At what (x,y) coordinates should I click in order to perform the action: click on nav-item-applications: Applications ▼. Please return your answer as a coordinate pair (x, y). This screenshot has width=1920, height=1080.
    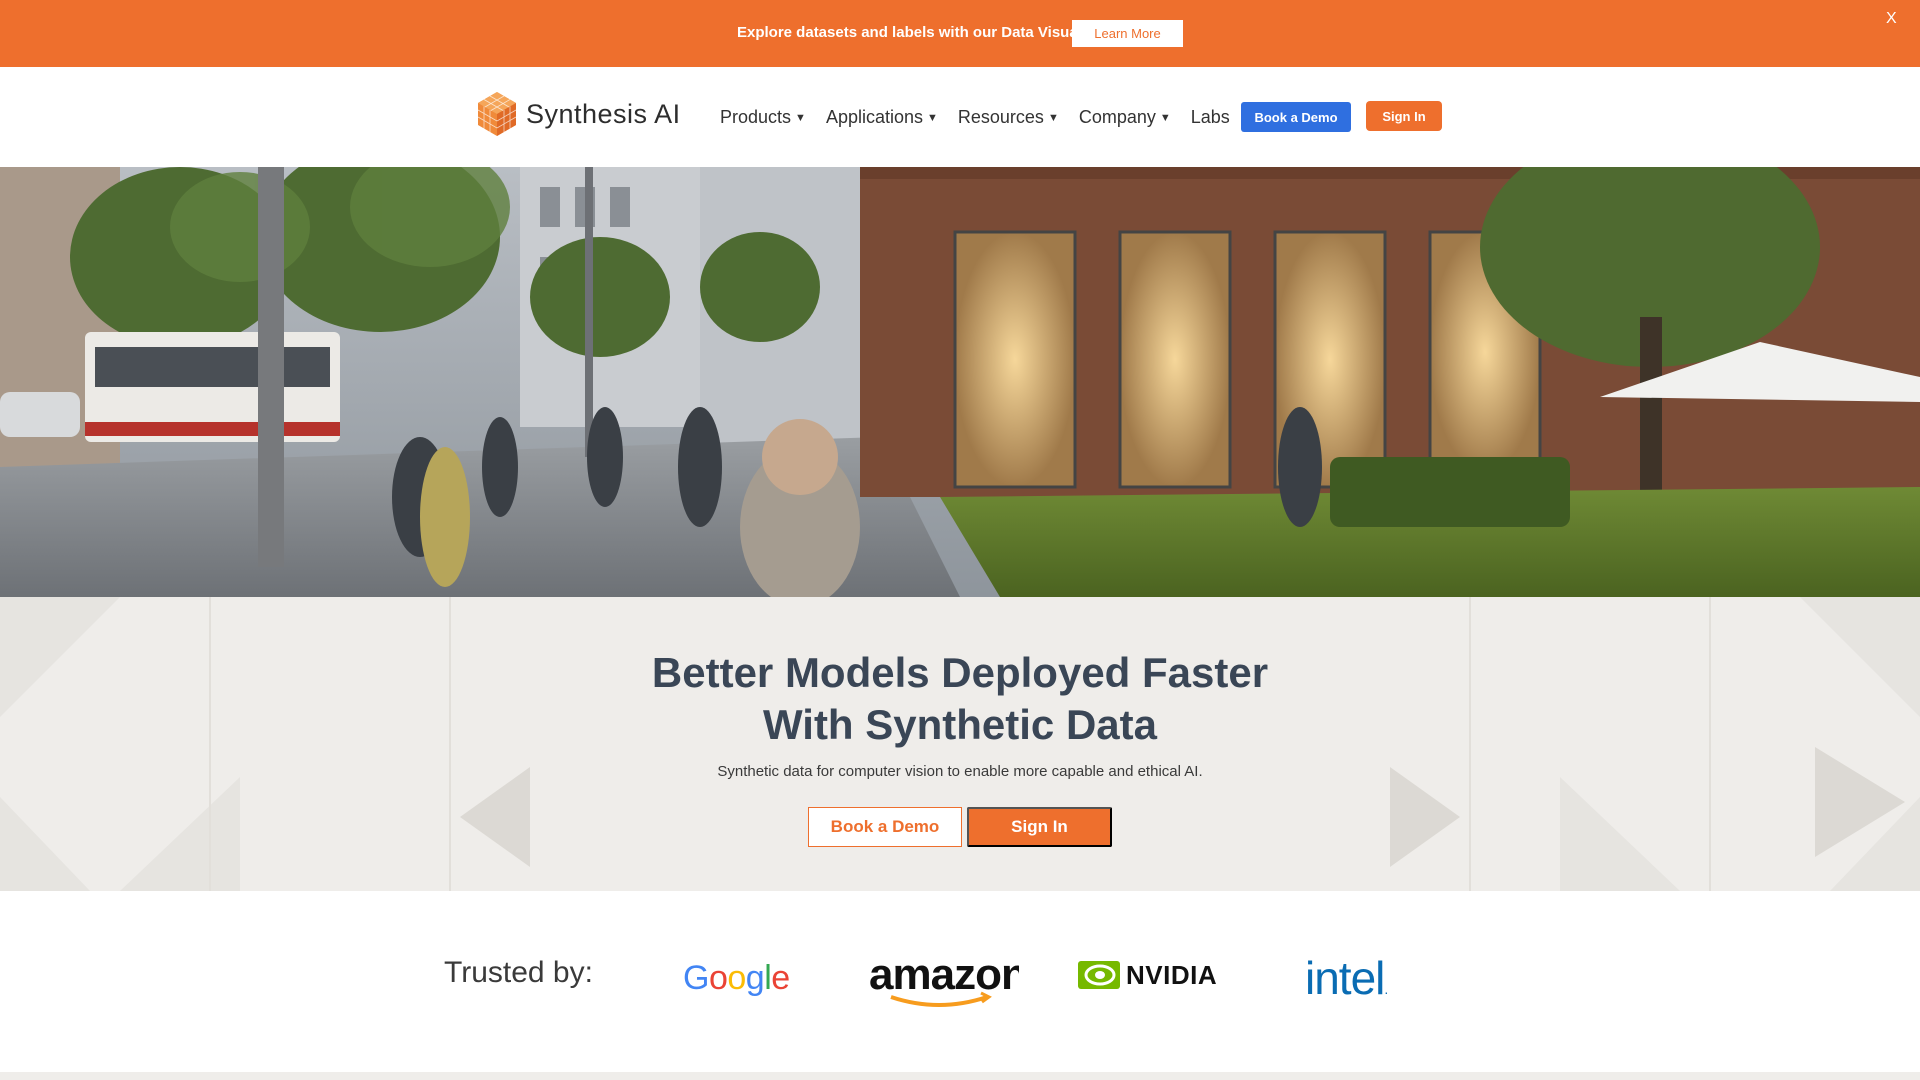
    Looking at the image, I should click on (882, 117).